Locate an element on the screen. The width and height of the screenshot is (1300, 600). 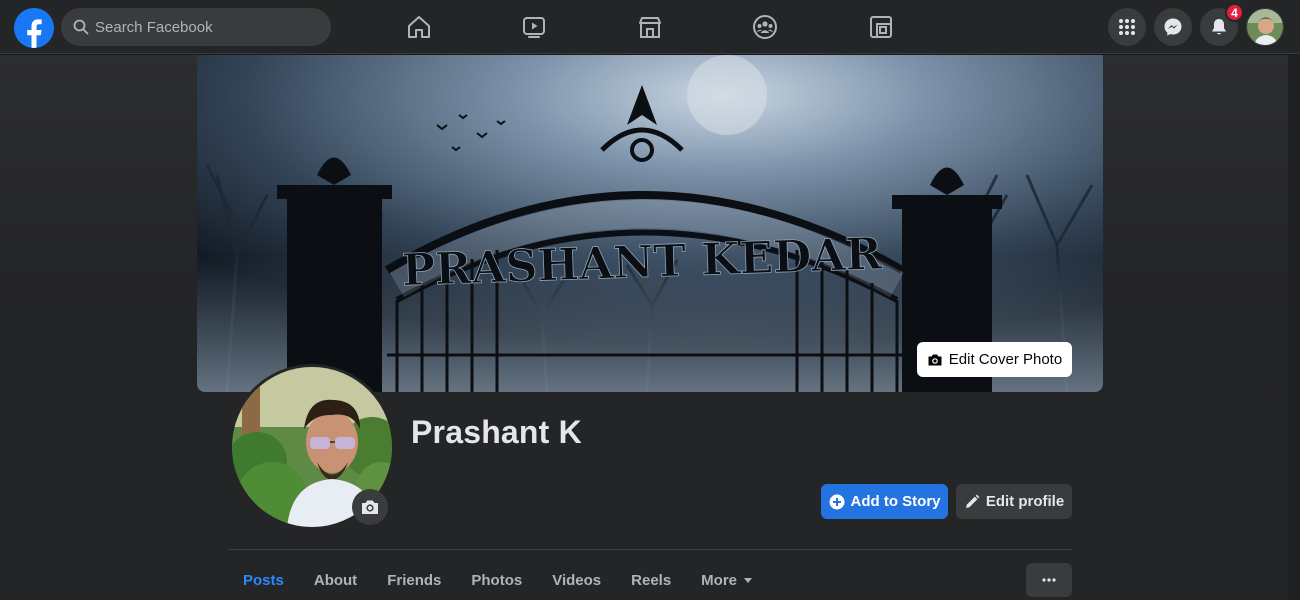
marketplace-icon is located at coordinates (650, 27).